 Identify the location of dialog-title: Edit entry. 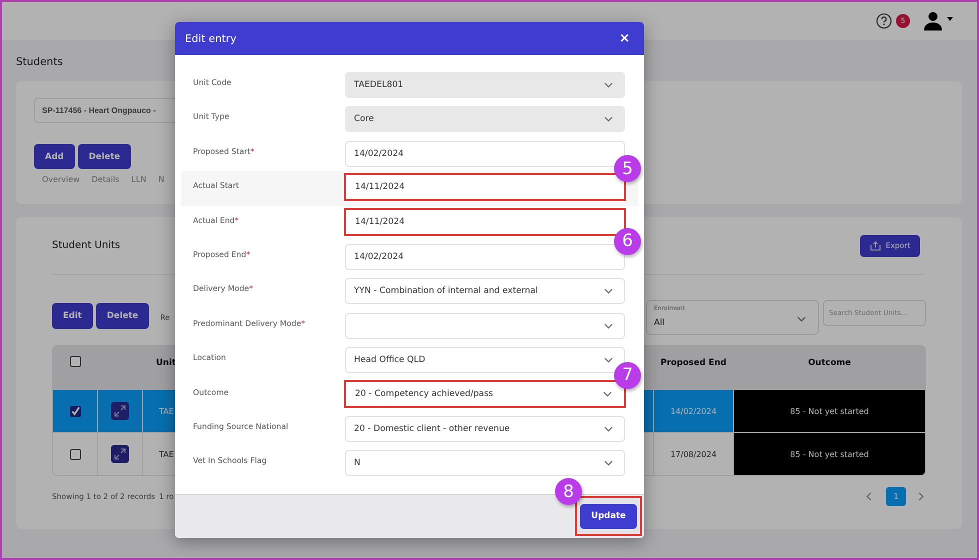
(210, 38).